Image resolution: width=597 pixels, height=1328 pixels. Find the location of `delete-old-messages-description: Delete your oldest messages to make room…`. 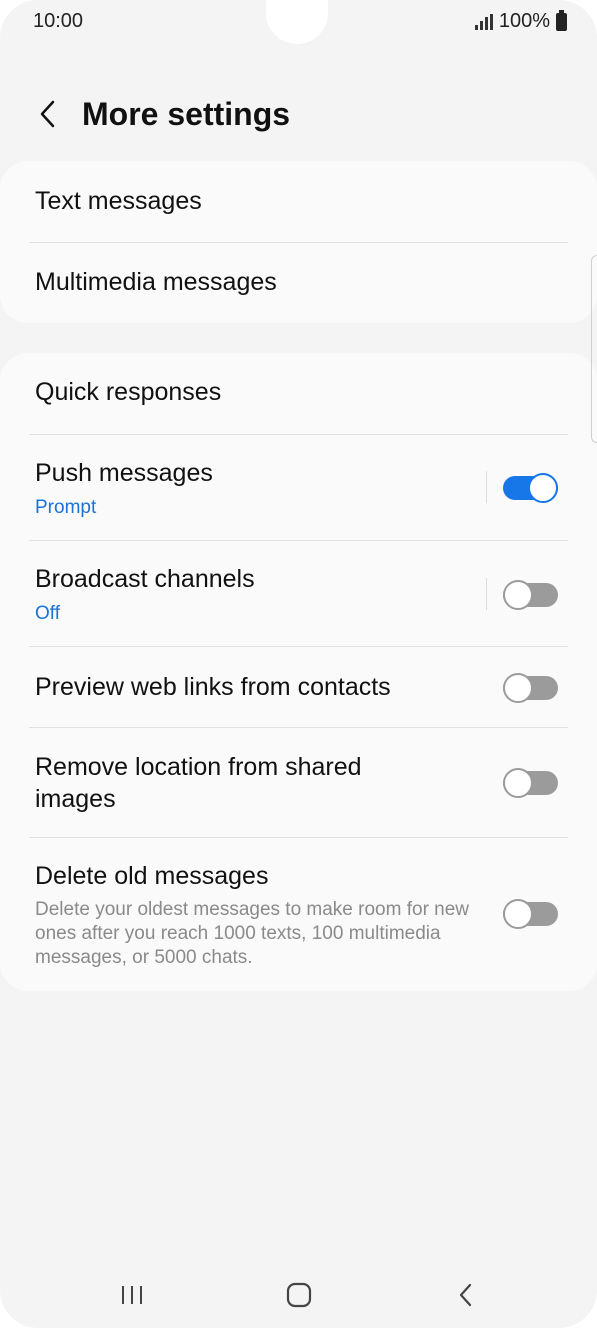

delete-old-messages-description: Delete your oldest messages to make room… is located at coordinates (252, 933).